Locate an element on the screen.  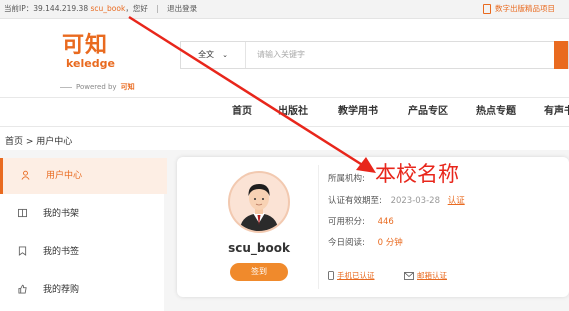
email-verify-label: 邮箱认证 is located at coordinates (432, 275).